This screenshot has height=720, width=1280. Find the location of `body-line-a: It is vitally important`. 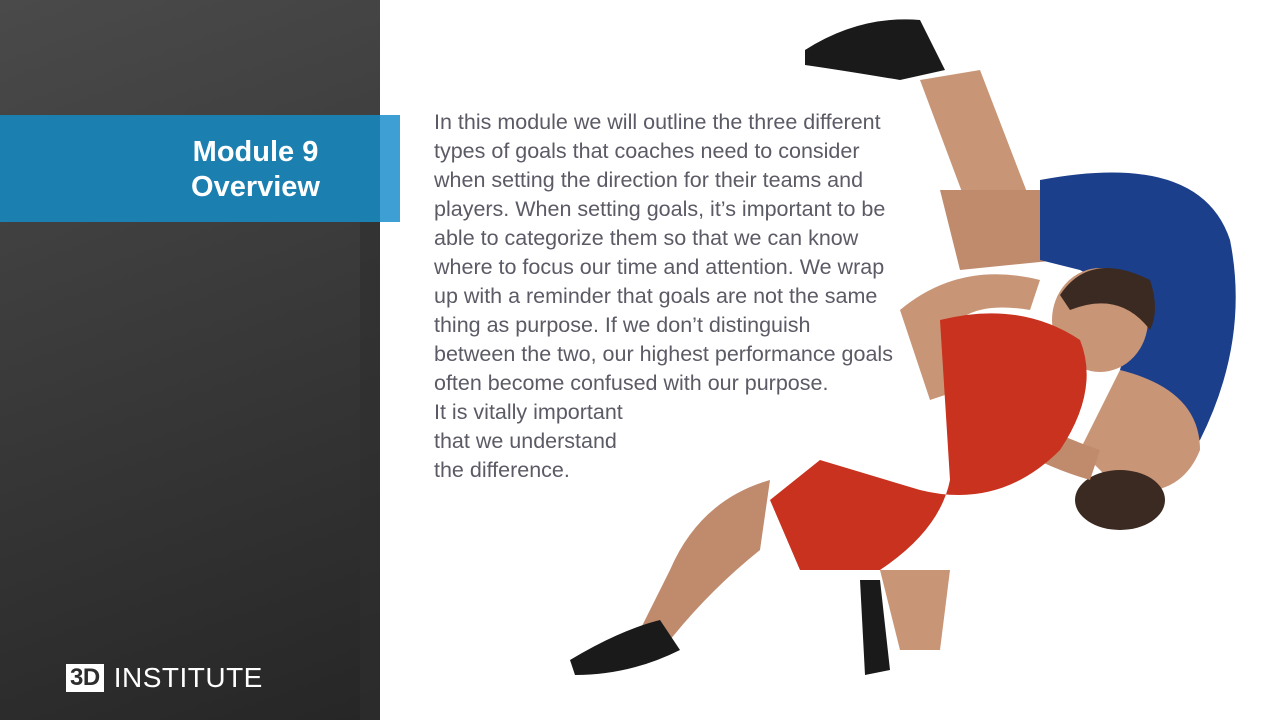

body-line-a: It is vitally important is located at coordinates (528, 412).